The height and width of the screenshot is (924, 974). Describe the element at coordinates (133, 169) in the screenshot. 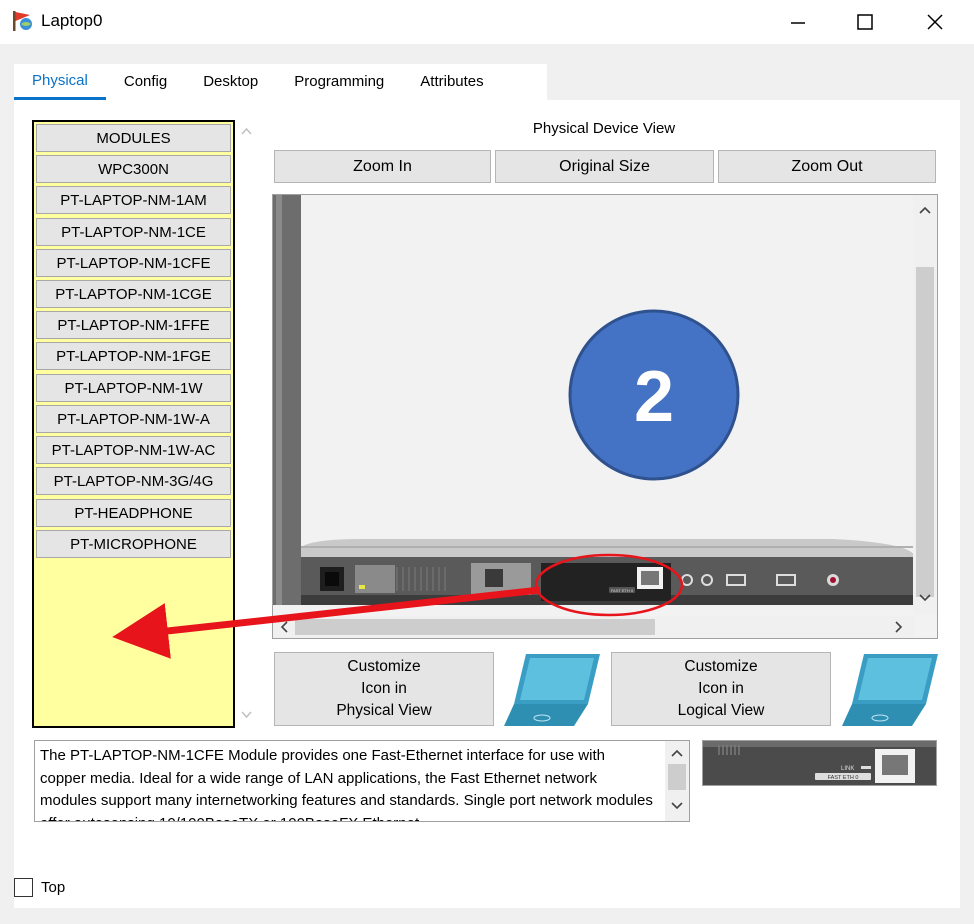

I see `module-item-wpc300n: WPC300N` at that location.